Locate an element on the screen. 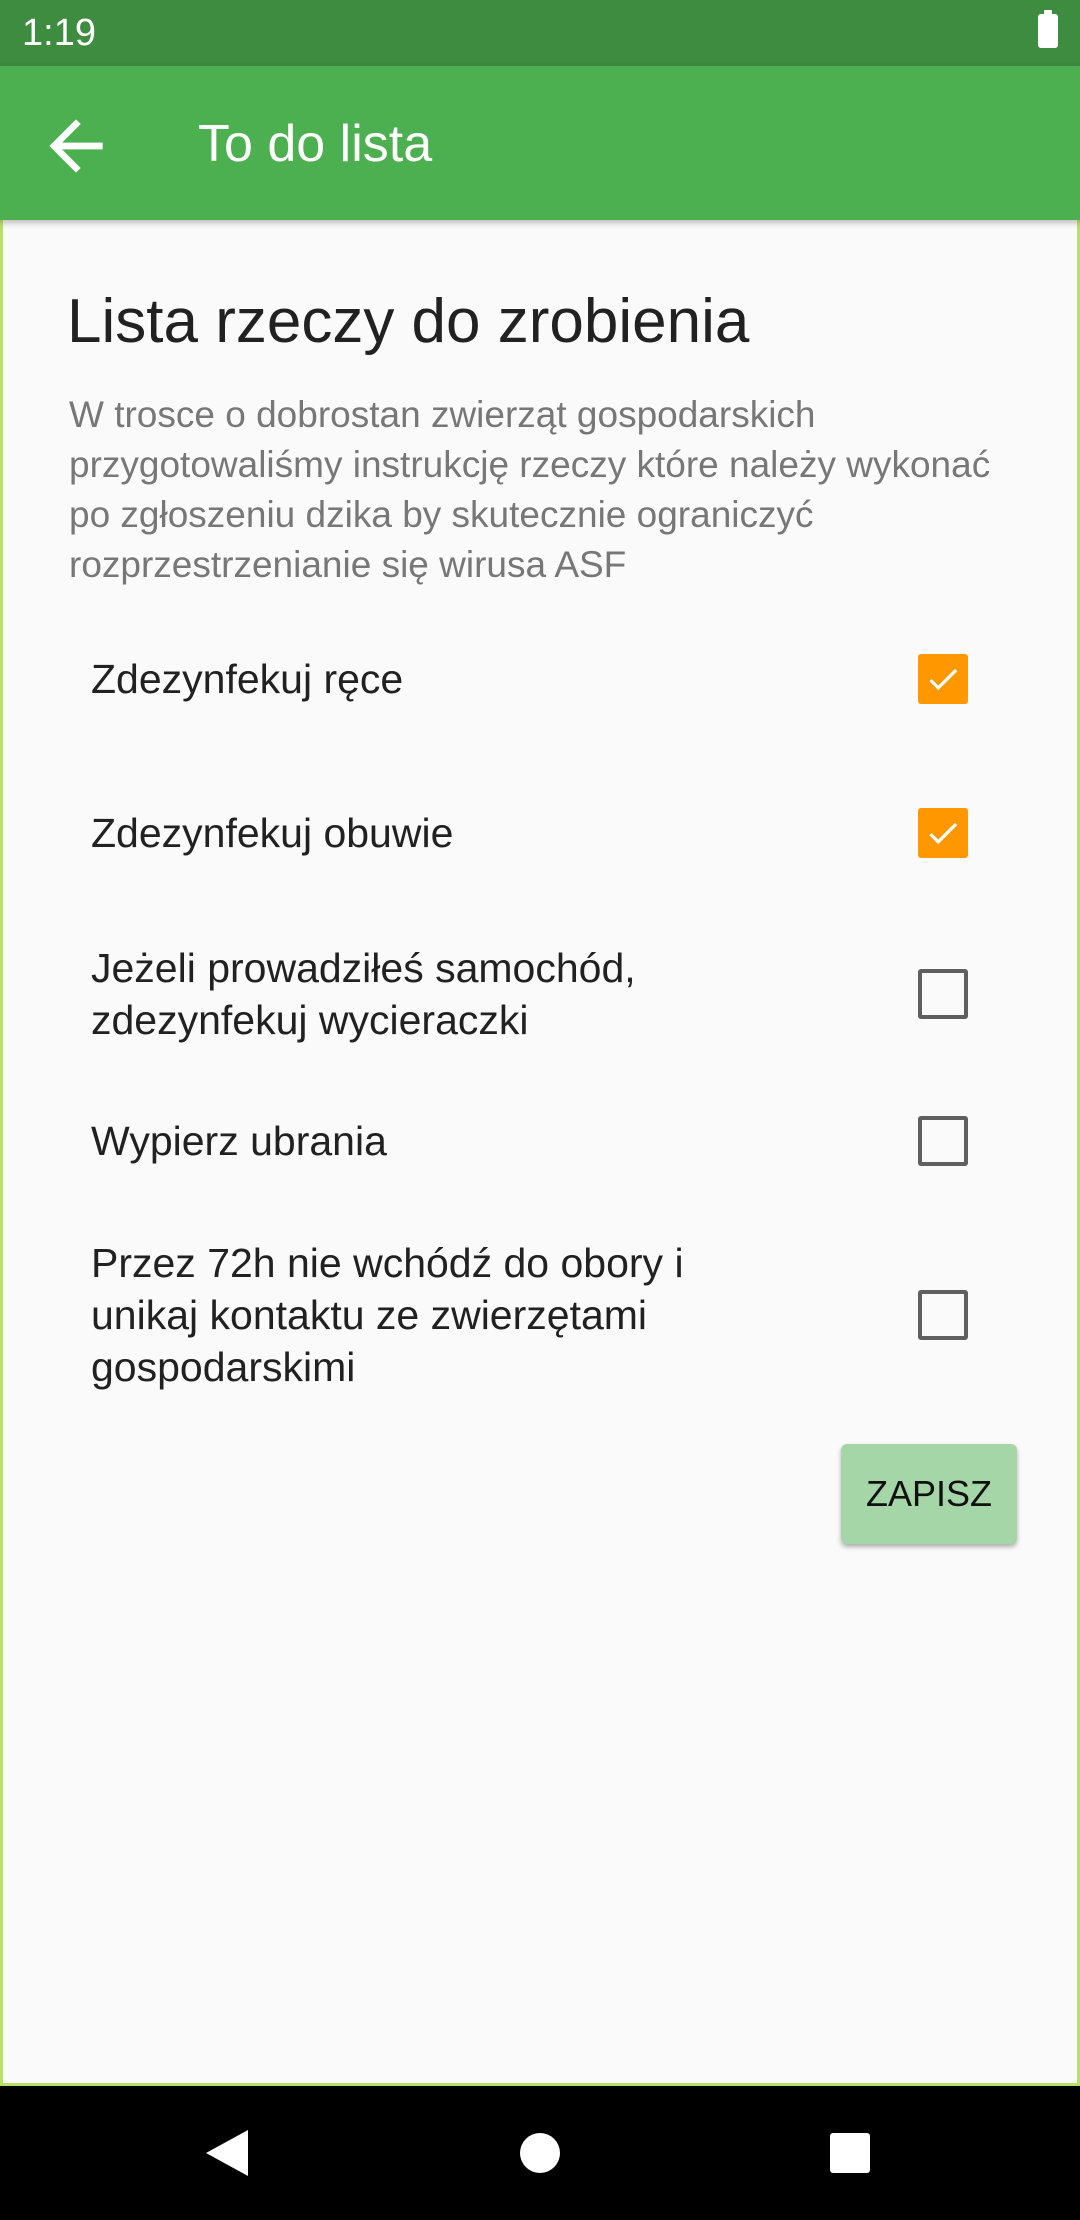 The height and width of the screenshot is (2220, 1080). nav-back-button is located at coordinates (227, 2153).